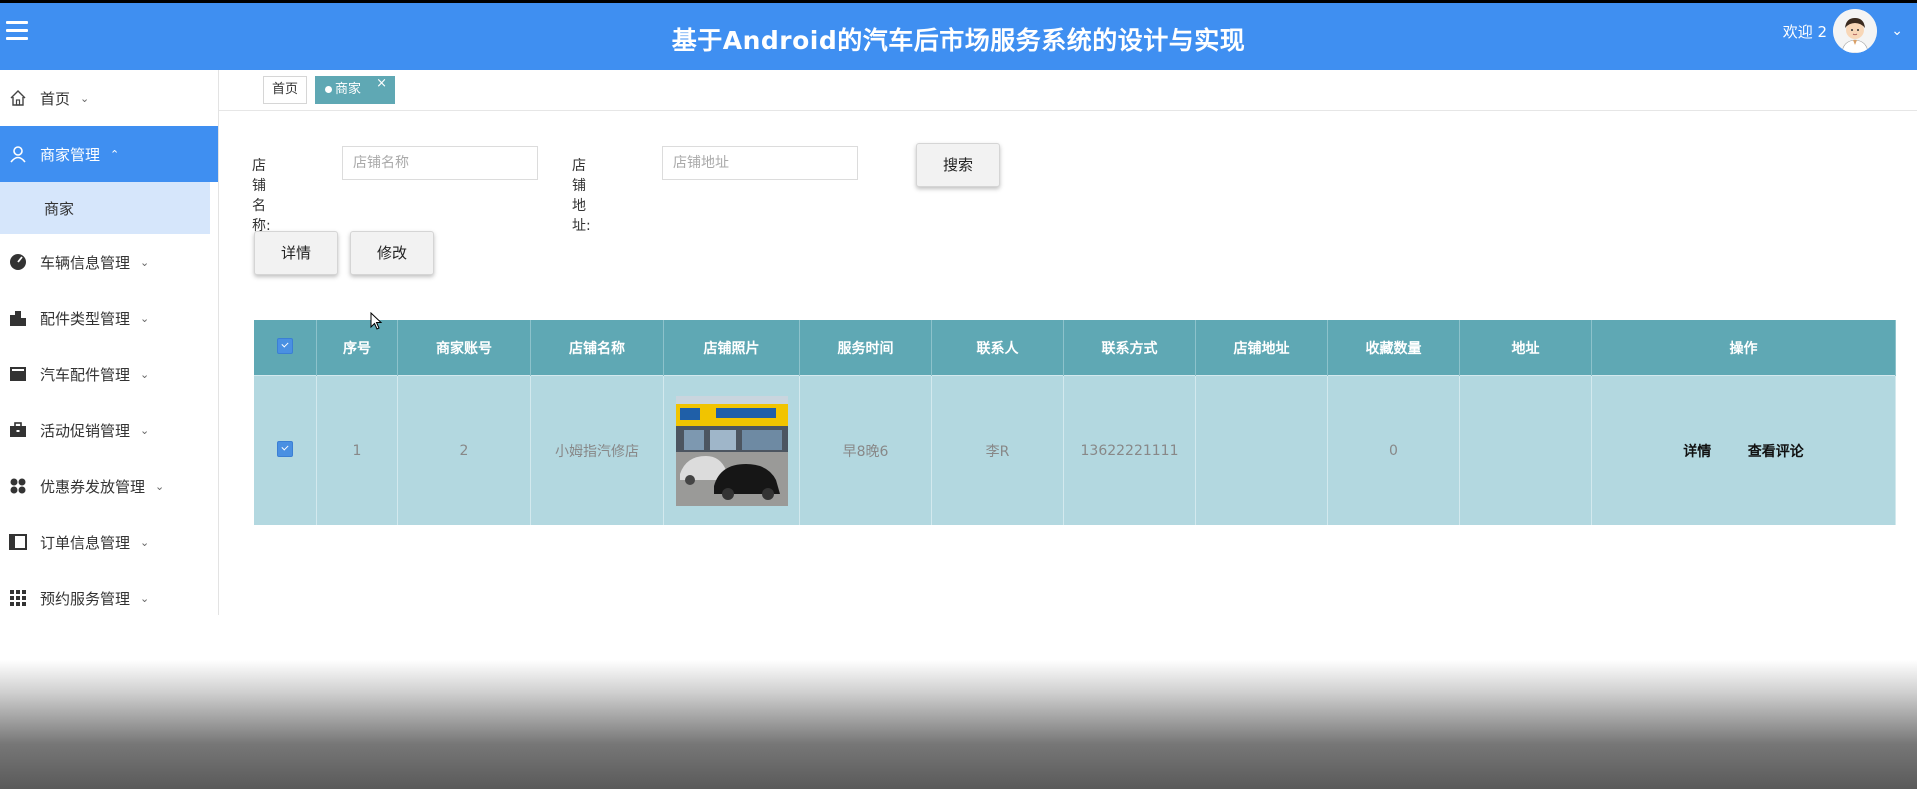  What do you see at coordinates (440, 163) in the screenshot?
I see `shop-name-input: 店铺名称` at bounding box center [440, 163].